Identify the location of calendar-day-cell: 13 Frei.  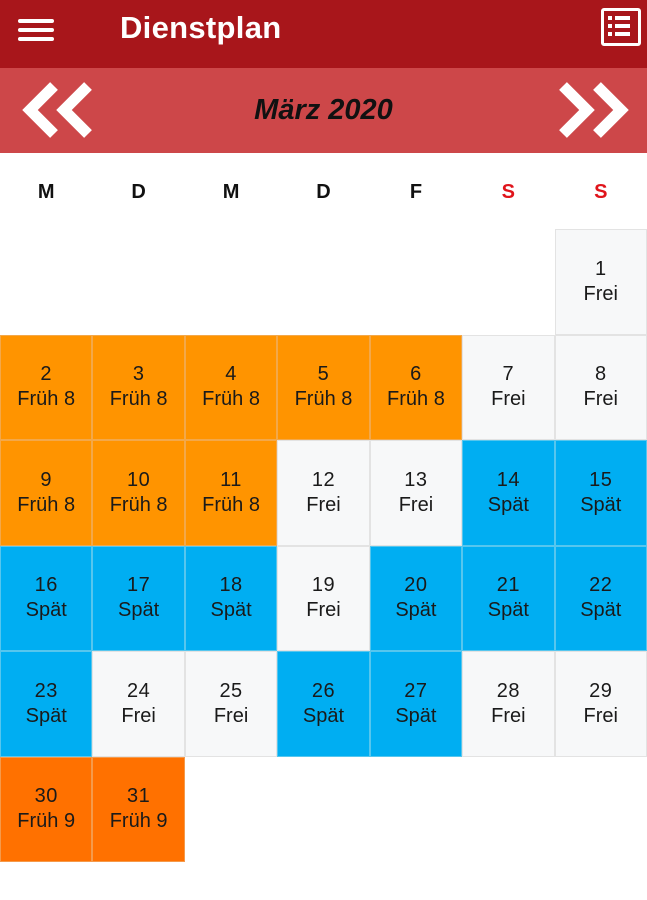
(416, 493).